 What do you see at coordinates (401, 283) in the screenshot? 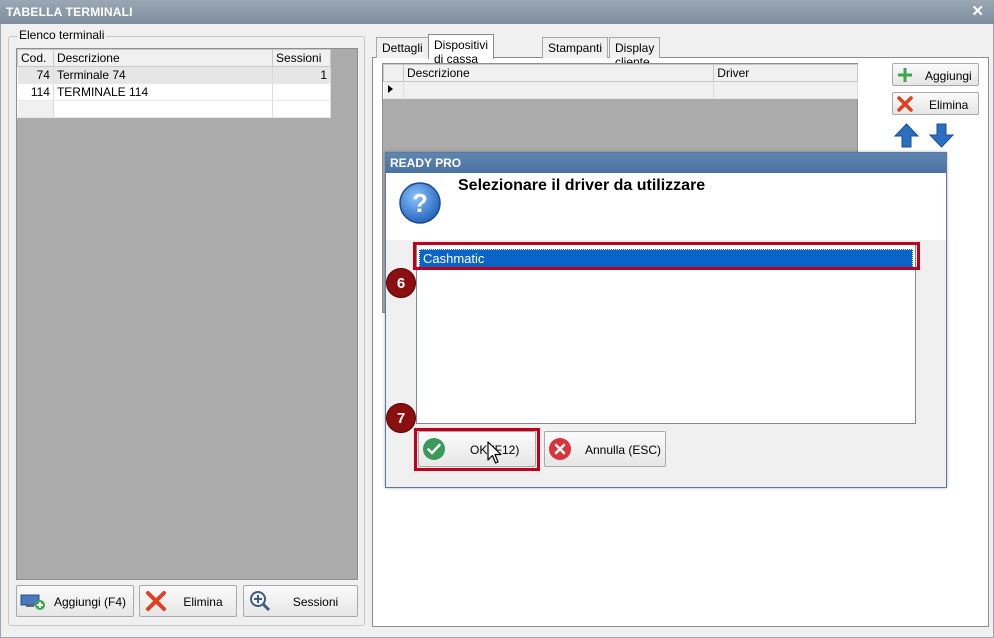
I see `step-badge-6: 6` at bounding box center [401, 283].